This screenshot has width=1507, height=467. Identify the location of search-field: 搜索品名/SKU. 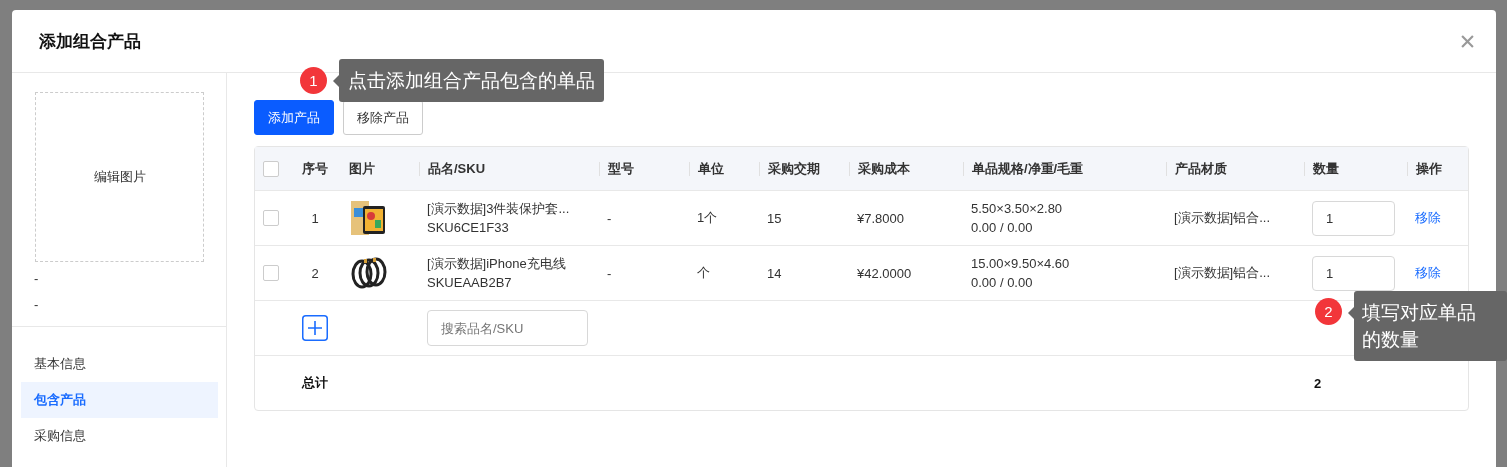
(507, 328).